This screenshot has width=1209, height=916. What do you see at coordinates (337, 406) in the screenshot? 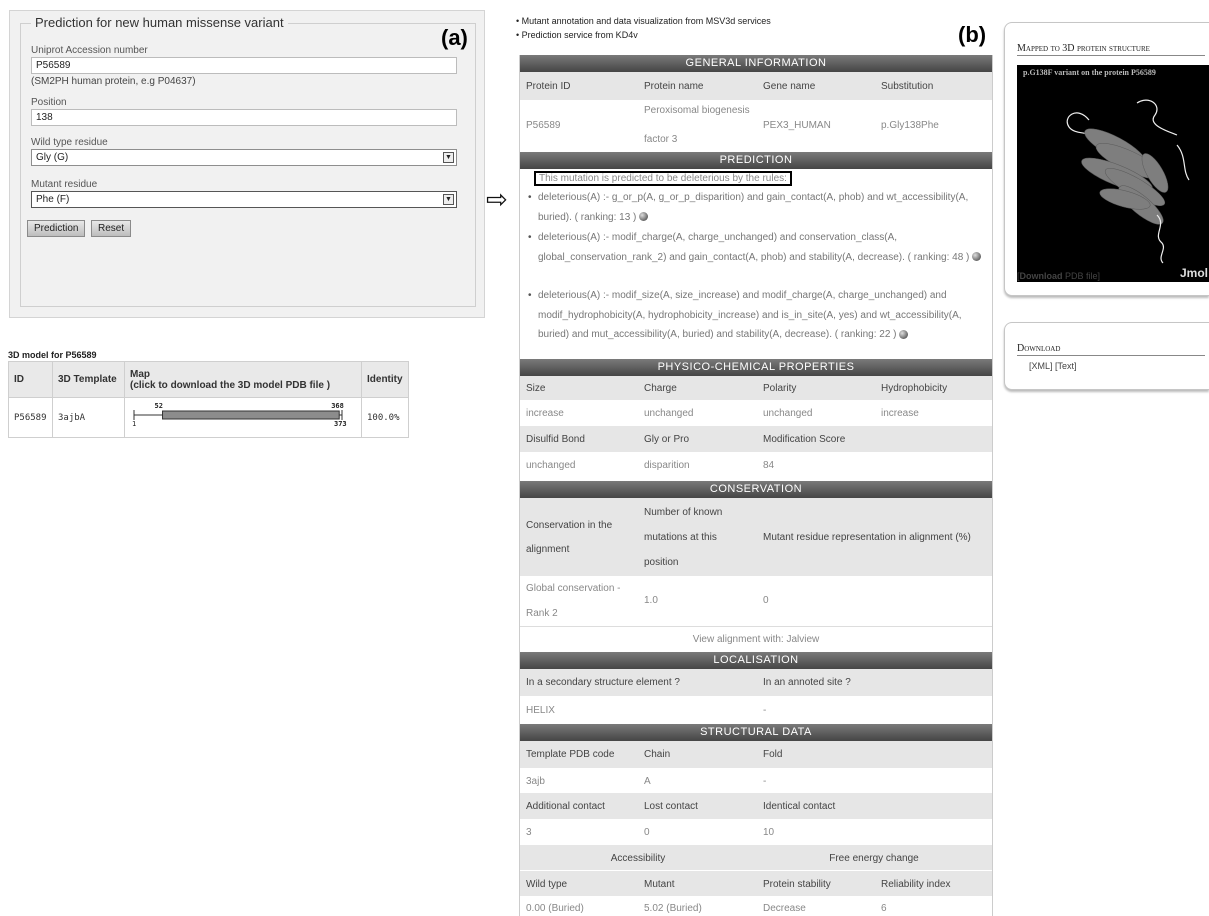
I see `map-end-label: 368` at bounding box center [337, 406].